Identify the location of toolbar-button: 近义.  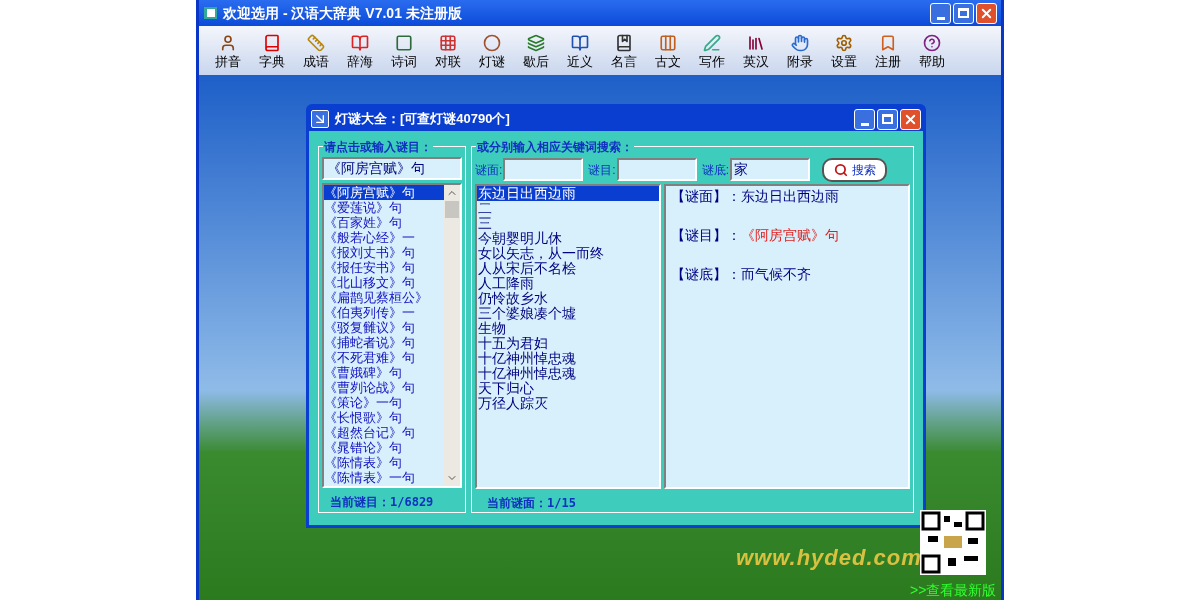
(580, 50).